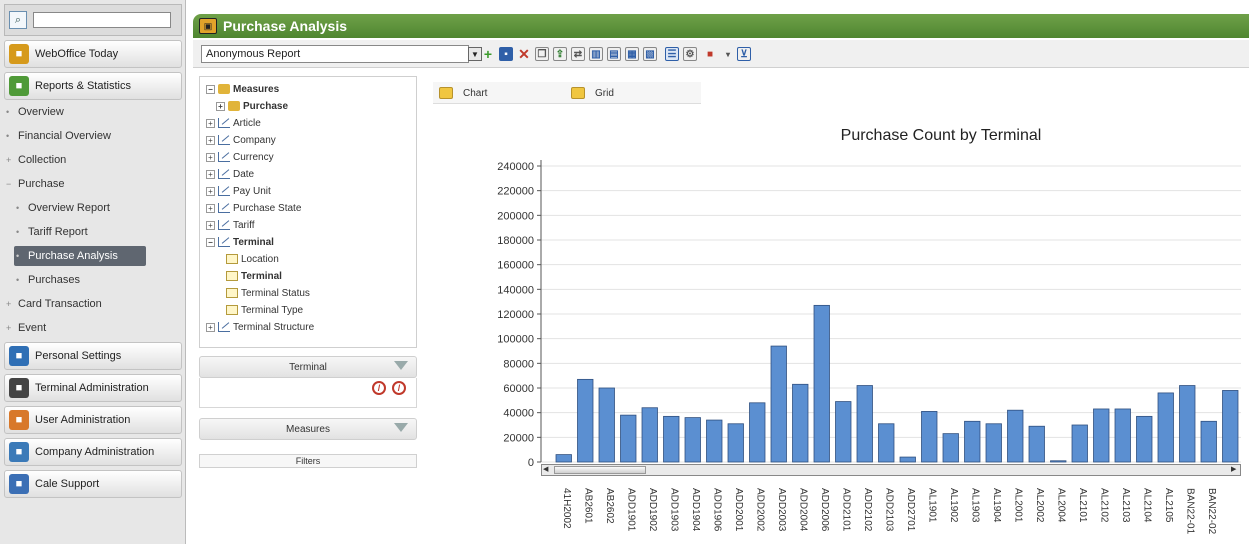  Describe the element at coordinates (341, 54) in the screenshot. I see `report-select: Anonymous Report ▼` at that location.